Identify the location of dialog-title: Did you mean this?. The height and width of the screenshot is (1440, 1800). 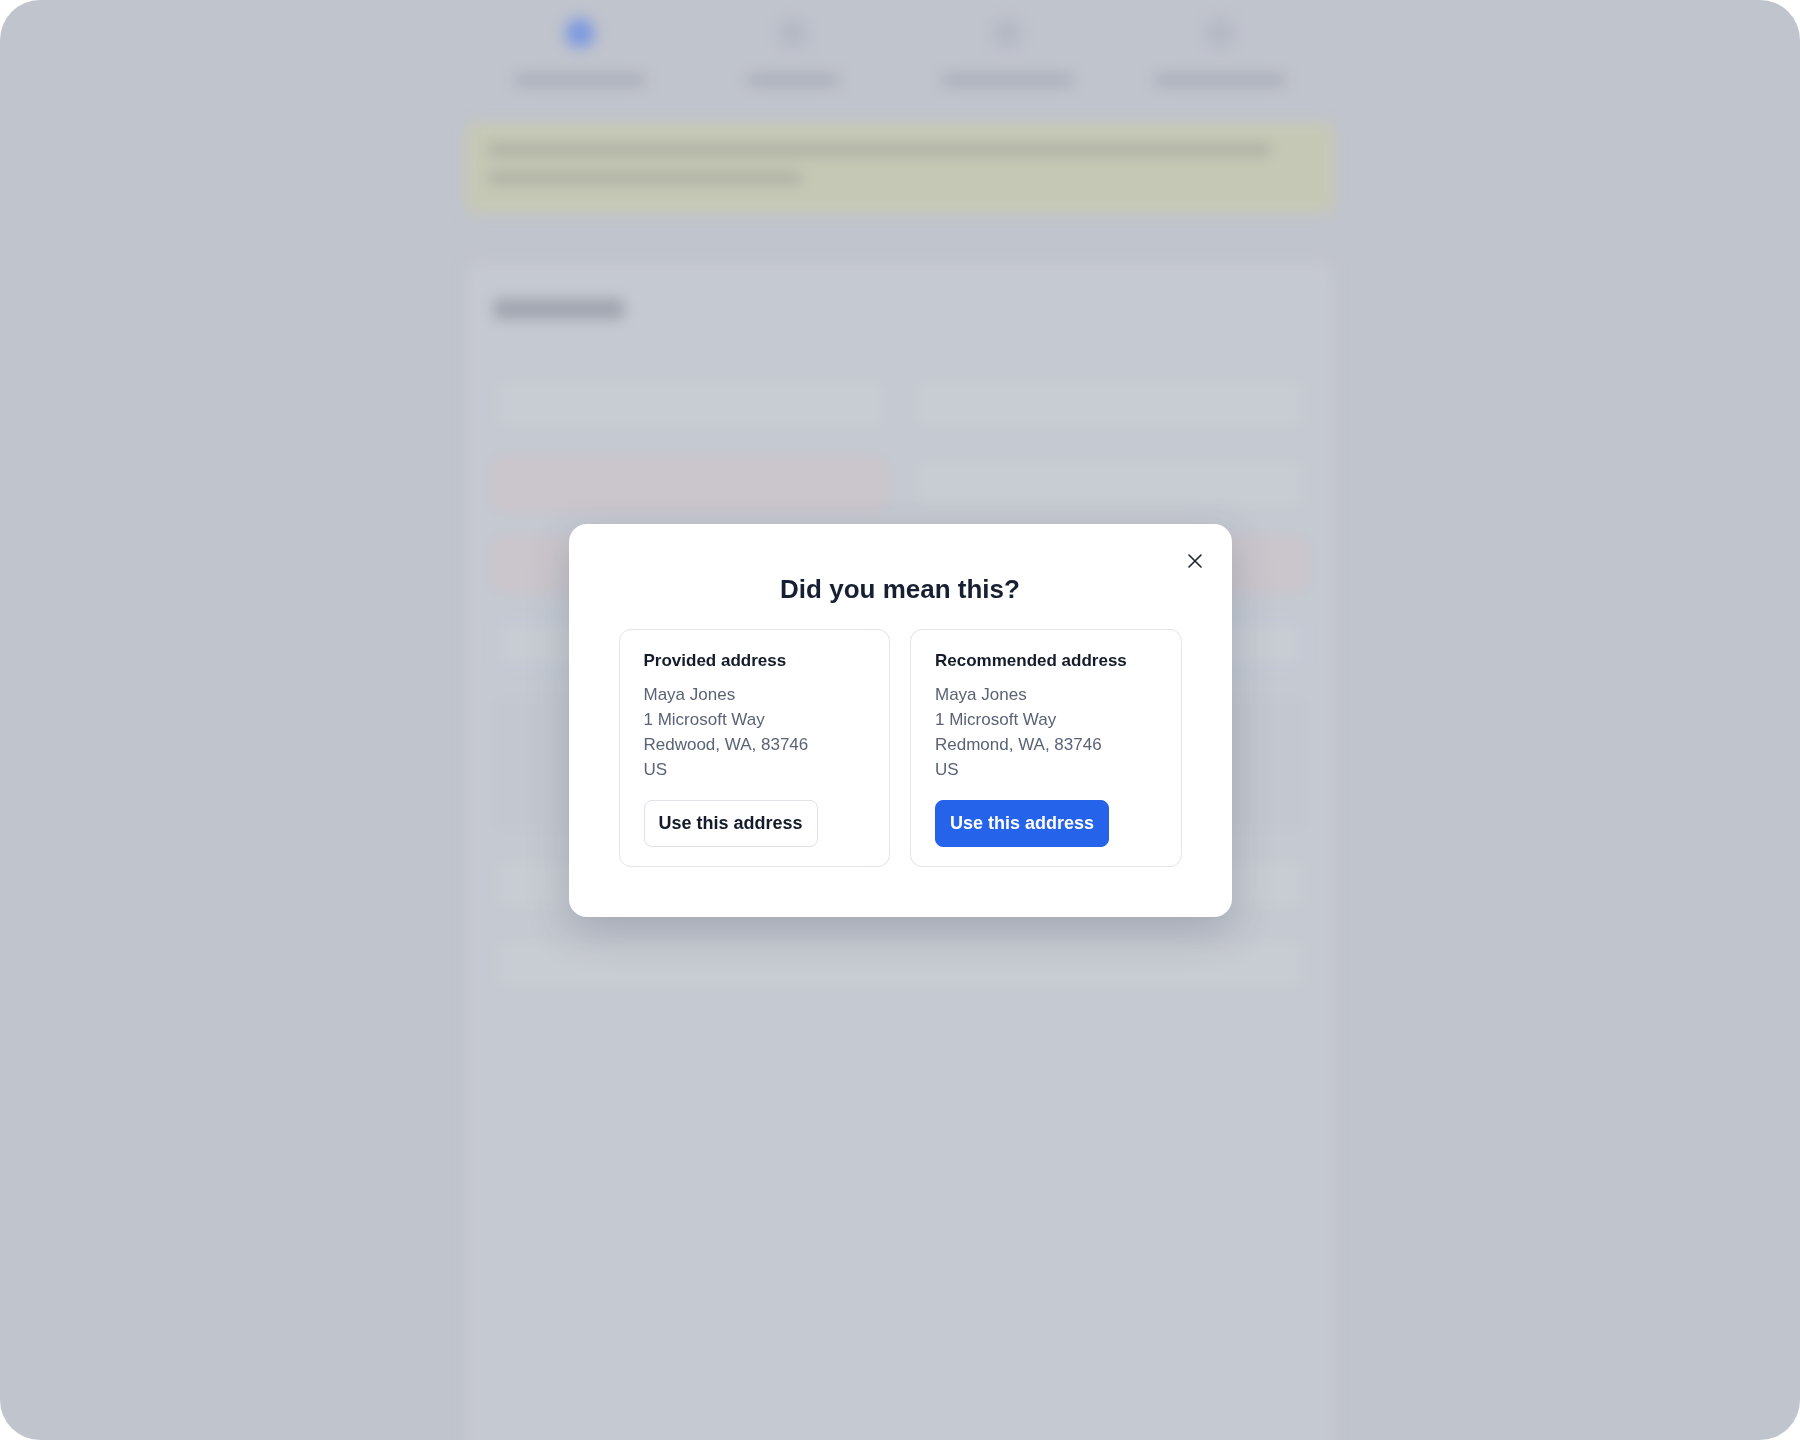
(900, 588).